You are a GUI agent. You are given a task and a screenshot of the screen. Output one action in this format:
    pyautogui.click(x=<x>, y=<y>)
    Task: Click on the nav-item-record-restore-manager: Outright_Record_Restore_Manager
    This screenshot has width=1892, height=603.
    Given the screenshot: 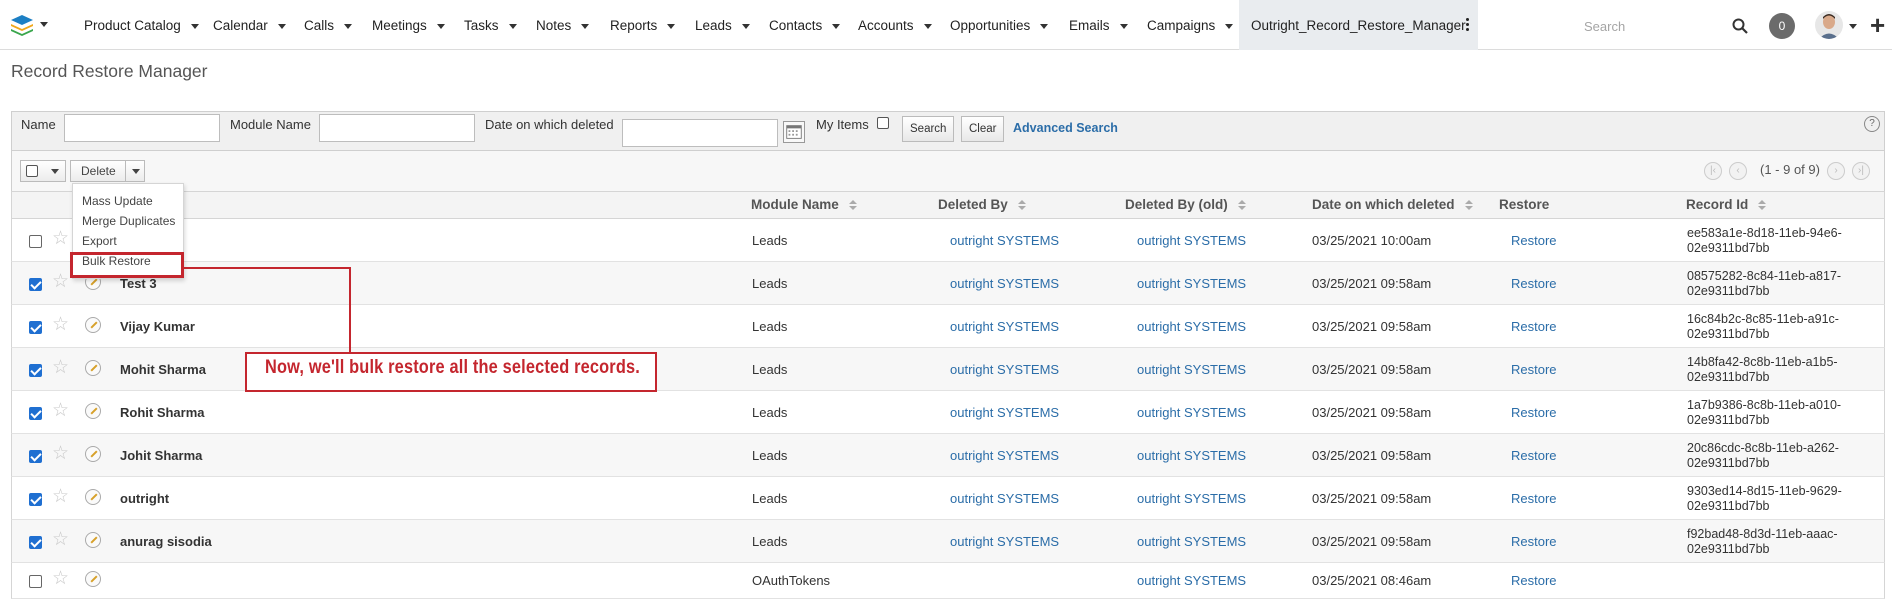 What is the action you would take?
    pyautogui.click(x=1358, y=25)
    